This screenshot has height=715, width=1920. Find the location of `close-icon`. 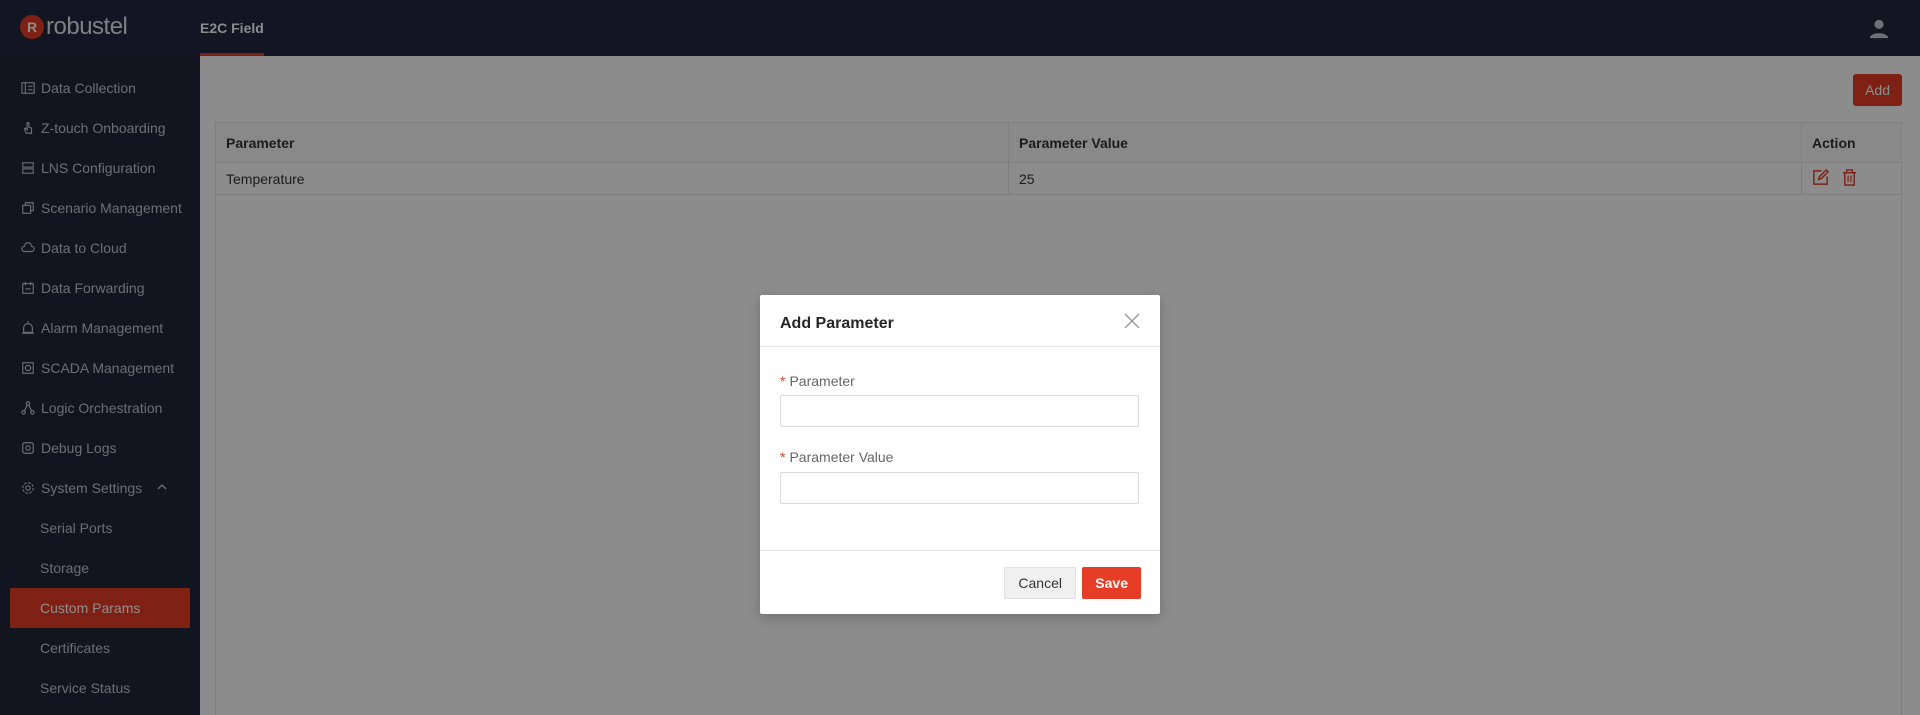

close-icon is located at coordinates (1132, 321).